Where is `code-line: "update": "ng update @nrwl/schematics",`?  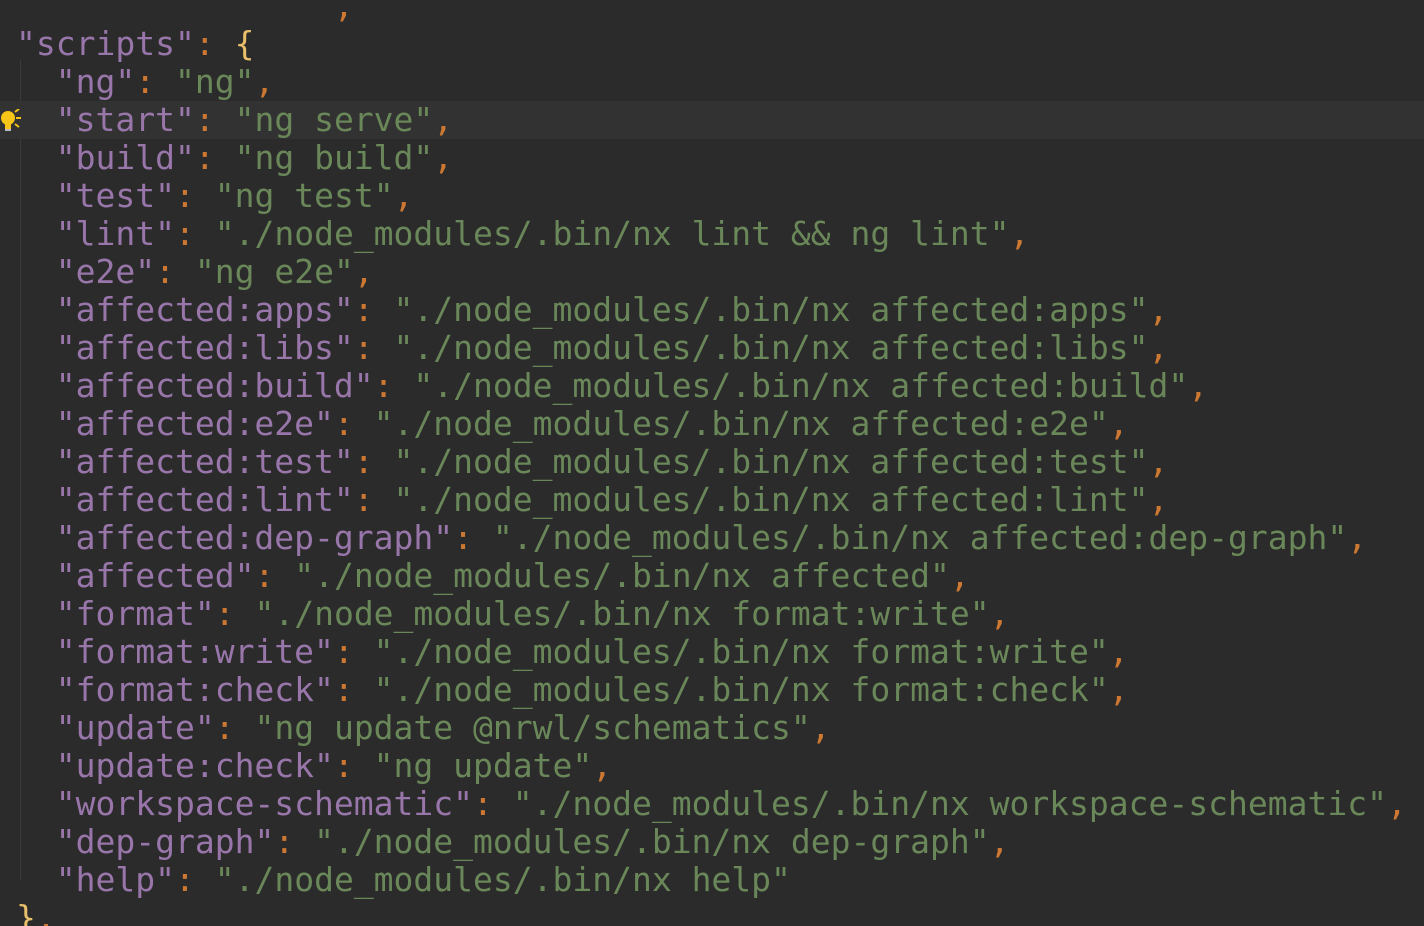 code-line: "update": "ng update @nrwl/schematics", is located at coordinates (712, 728).